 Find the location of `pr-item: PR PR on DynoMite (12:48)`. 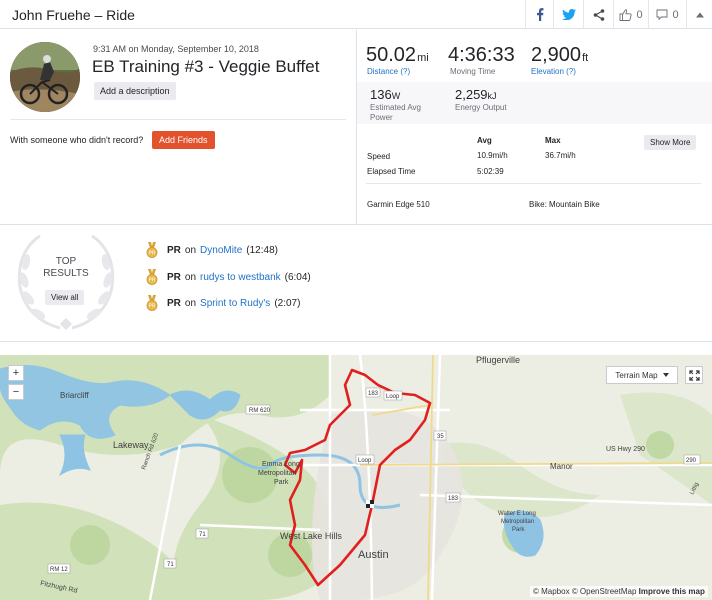

pr-item: PR PR on DynoMite (12:48) is located at coordinates (211, 250).